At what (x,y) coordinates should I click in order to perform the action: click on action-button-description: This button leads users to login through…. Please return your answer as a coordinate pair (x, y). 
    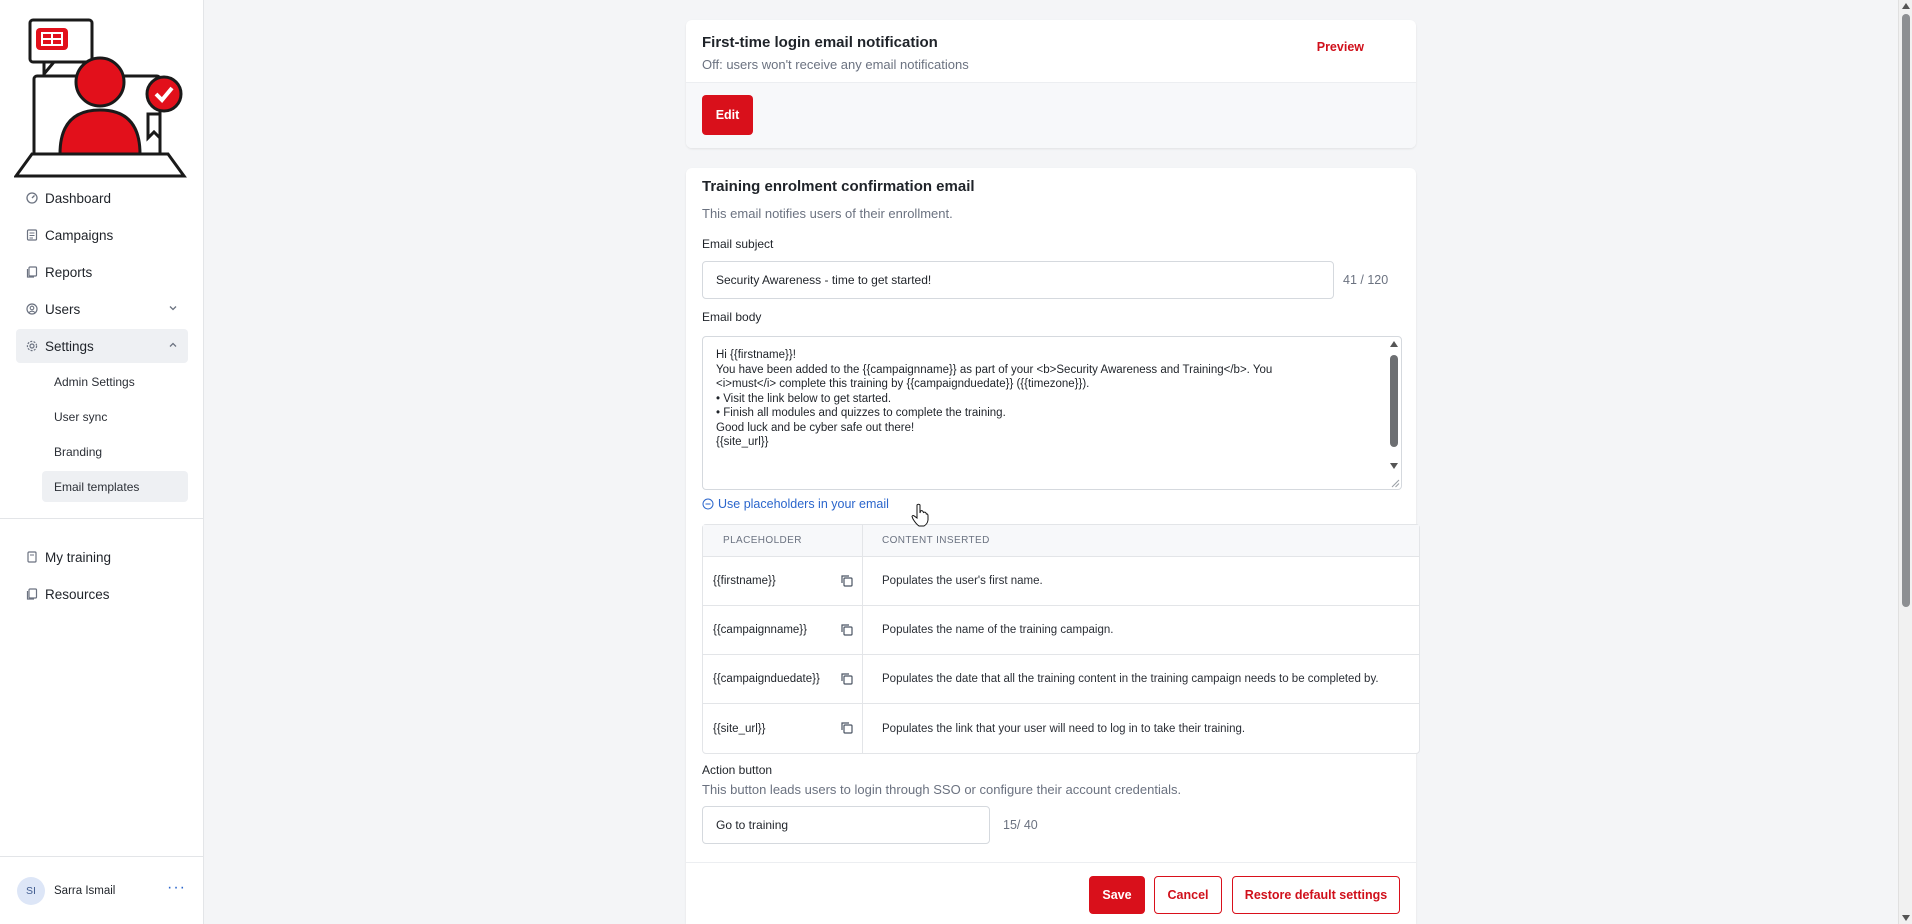
    Looking at the image, I should click on (942, 789).